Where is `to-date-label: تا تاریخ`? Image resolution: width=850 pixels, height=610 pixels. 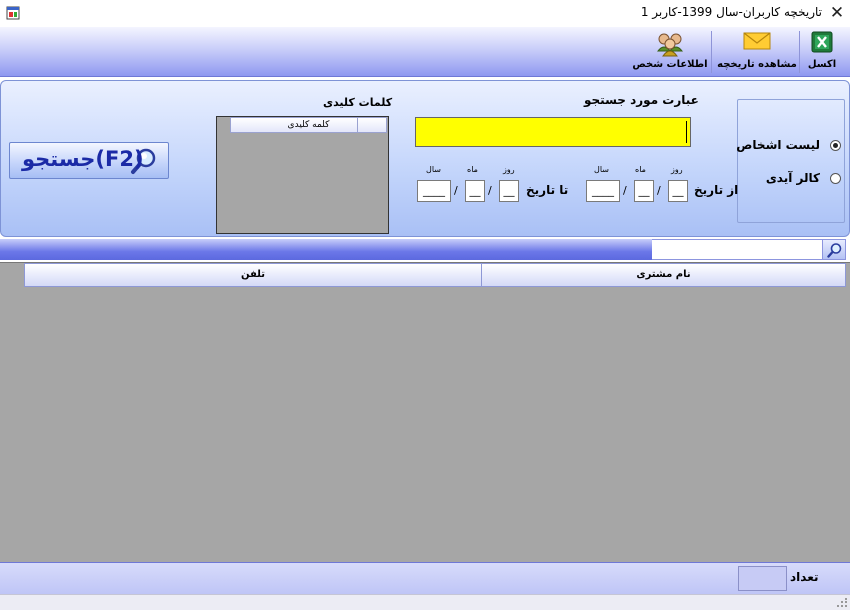 to-date-label: تا تاریخ is located at coordinates (547, 190).